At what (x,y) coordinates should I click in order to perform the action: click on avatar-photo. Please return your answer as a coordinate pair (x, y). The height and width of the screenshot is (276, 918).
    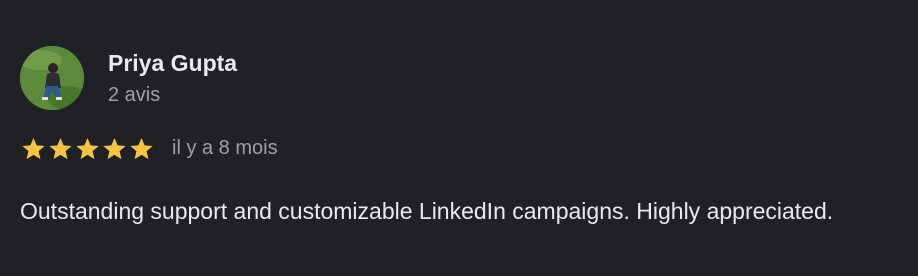
    Looking at the image, I should click on (52, 78).